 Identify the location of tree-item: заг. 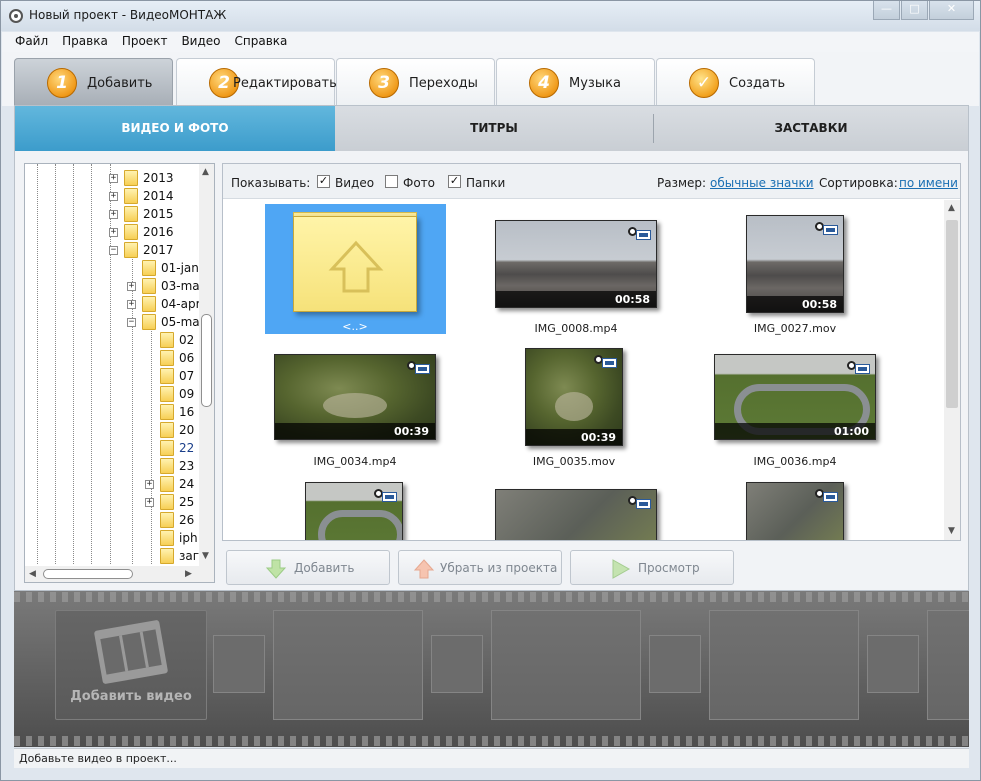
(172, 556).